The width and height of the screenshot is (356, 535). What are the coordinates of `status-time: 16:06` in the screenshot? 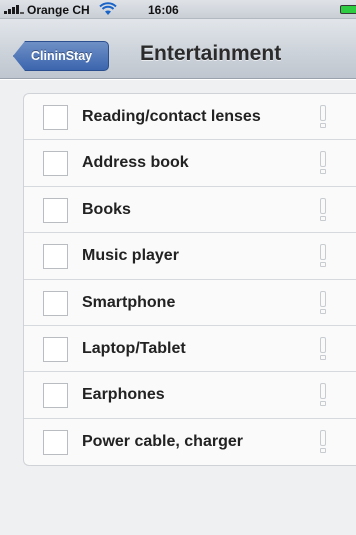 It's located at (163, 10).